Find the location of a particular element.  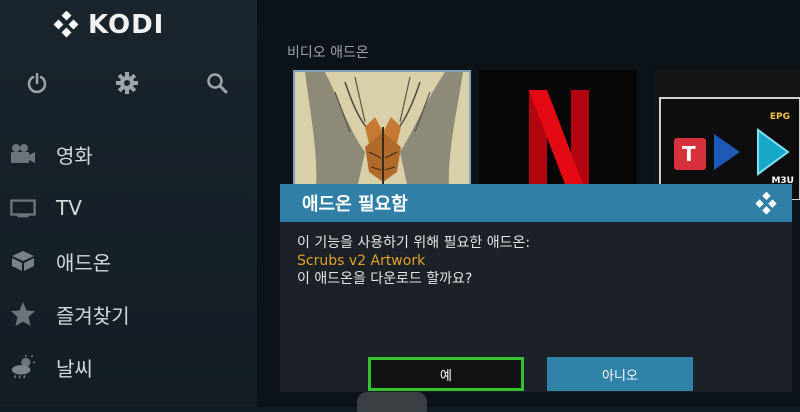

gear-icon is located at coordinates (127, 83).